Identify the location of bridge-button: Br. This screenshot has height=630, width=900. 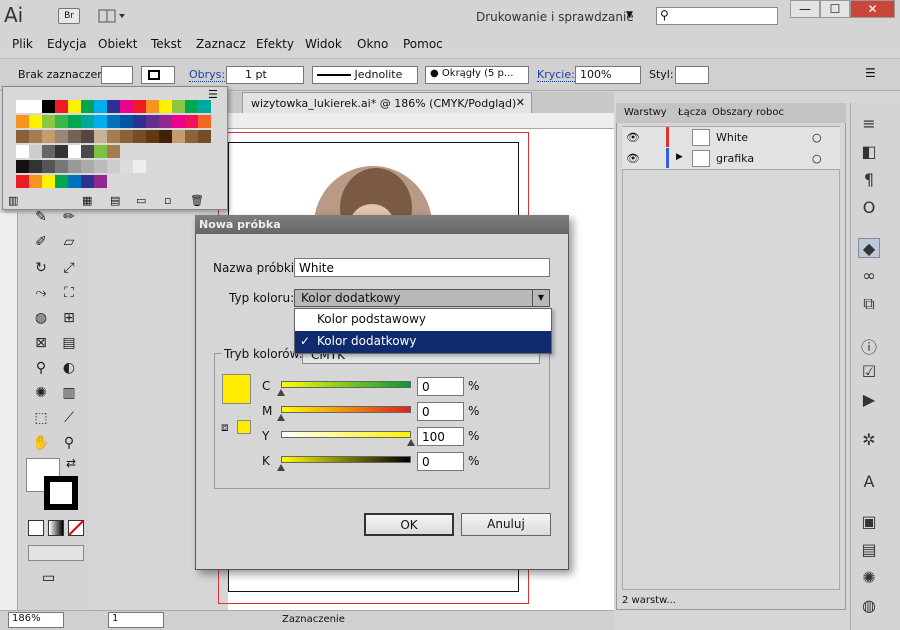
(69, 16).